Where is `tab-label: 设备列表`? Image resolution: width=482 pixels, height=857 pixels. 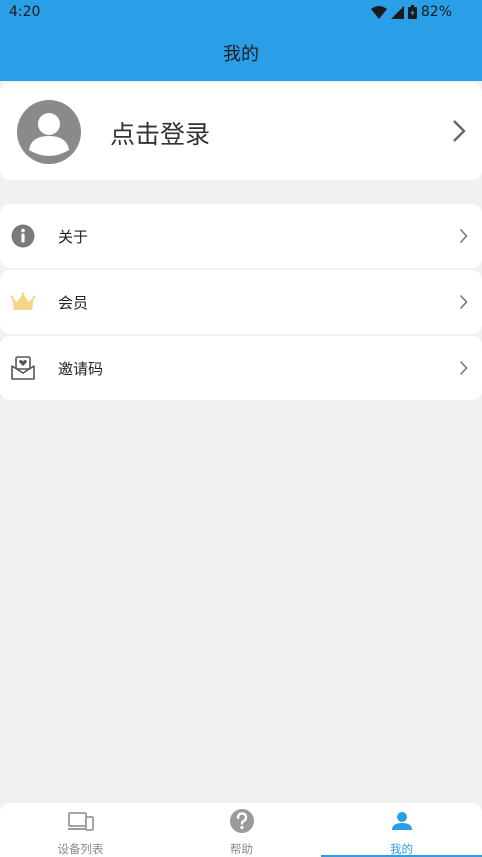
tab-label: 设备列表 is located at coordinates (80, 849).